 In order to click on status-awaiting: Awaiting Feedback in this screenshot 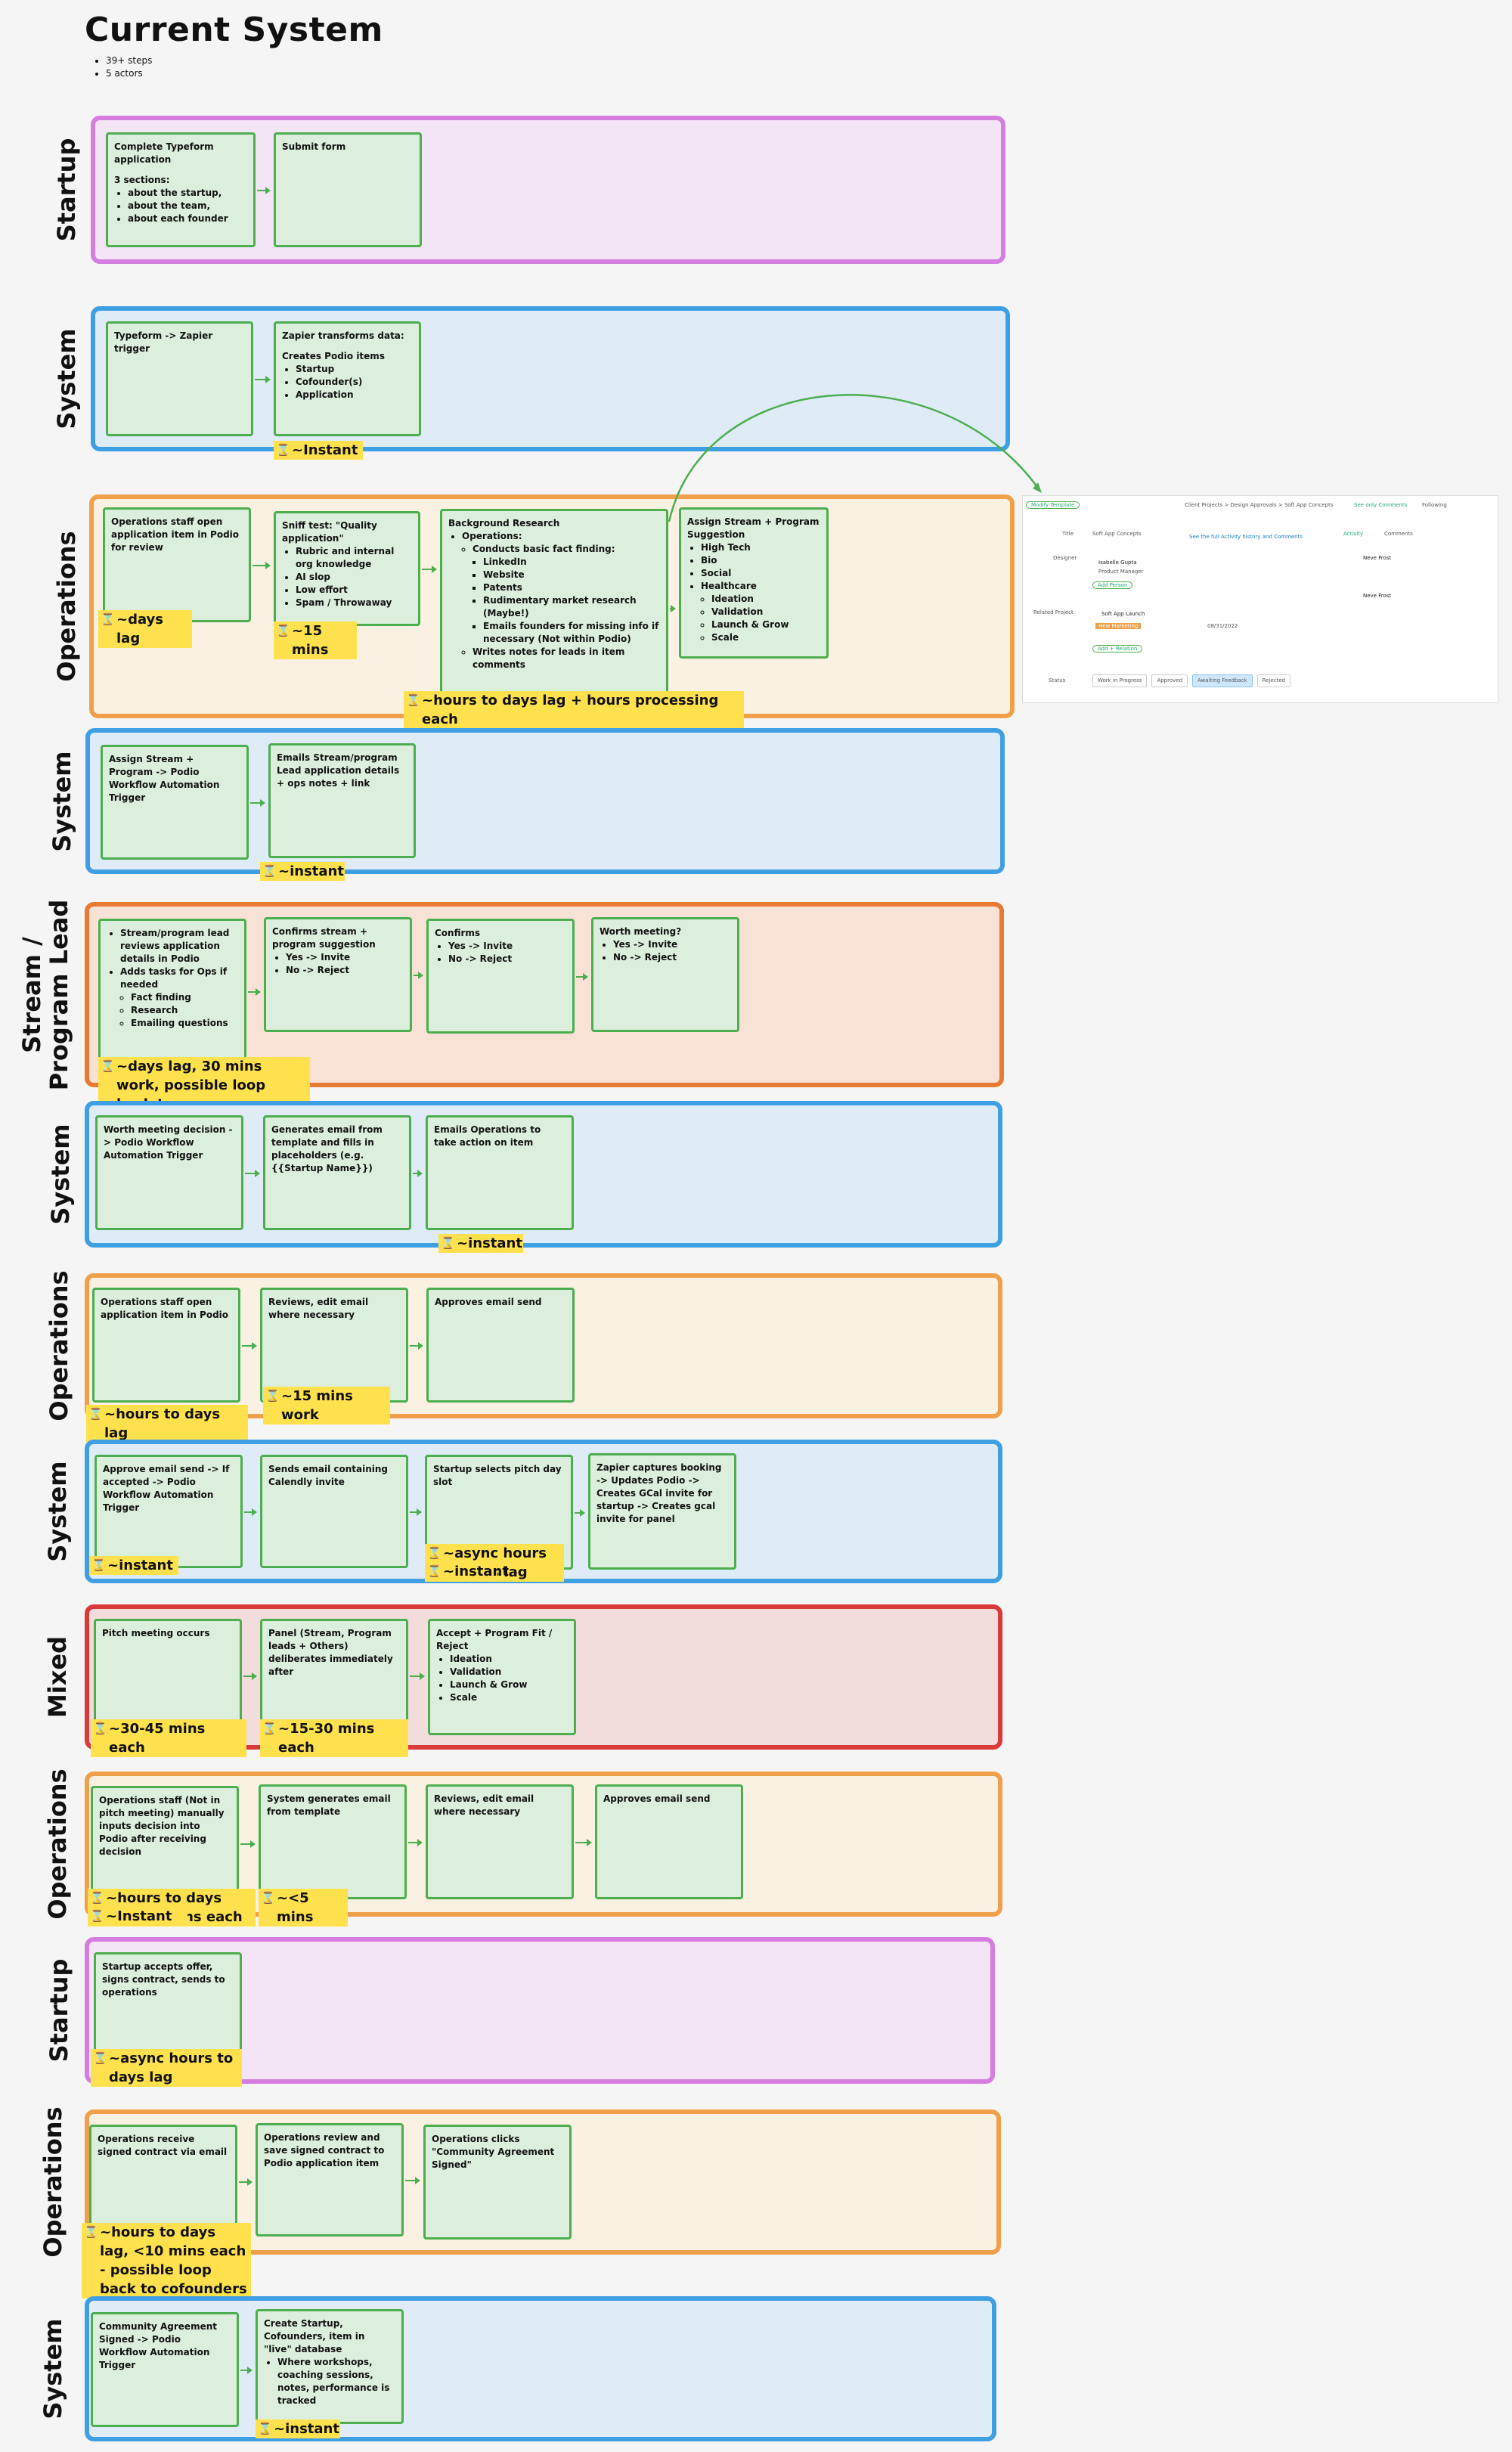, I will do `click(1222, 680)`.